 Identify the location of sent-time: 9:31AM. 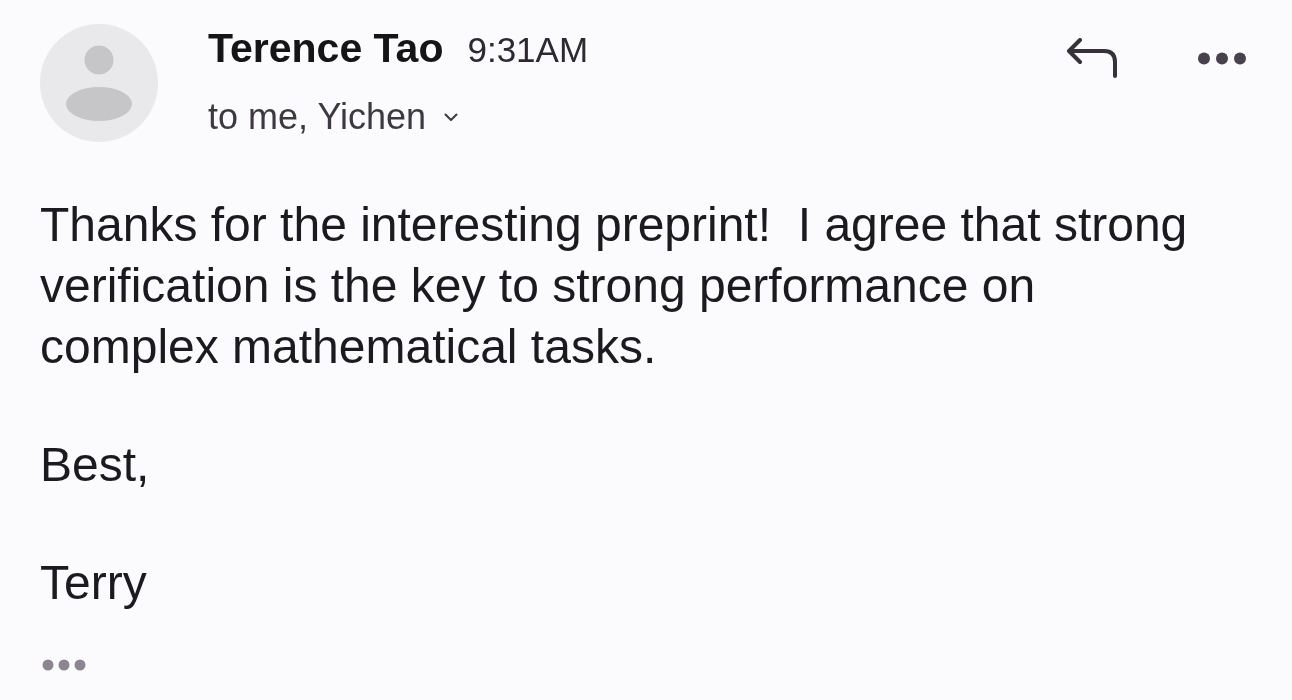
(528, 50).